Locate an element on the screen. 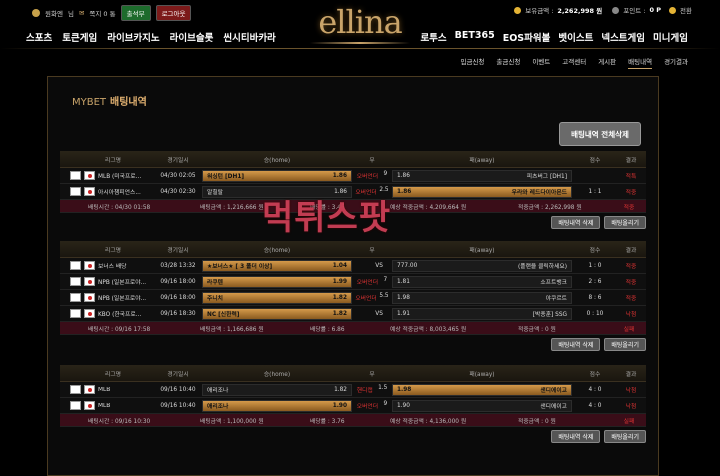 Image resolution: width=720 pixels, height=476 pixels. away-team-button: 1.81 소프트뱅크 is located at coordinates (482, 281).